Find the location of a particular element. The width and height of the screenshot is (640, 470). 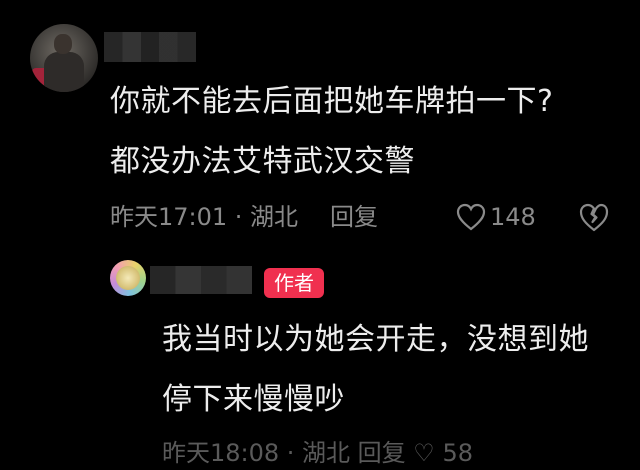

reply-text-line: 停下来慢慢吵 is located at coordinates (253, 399).